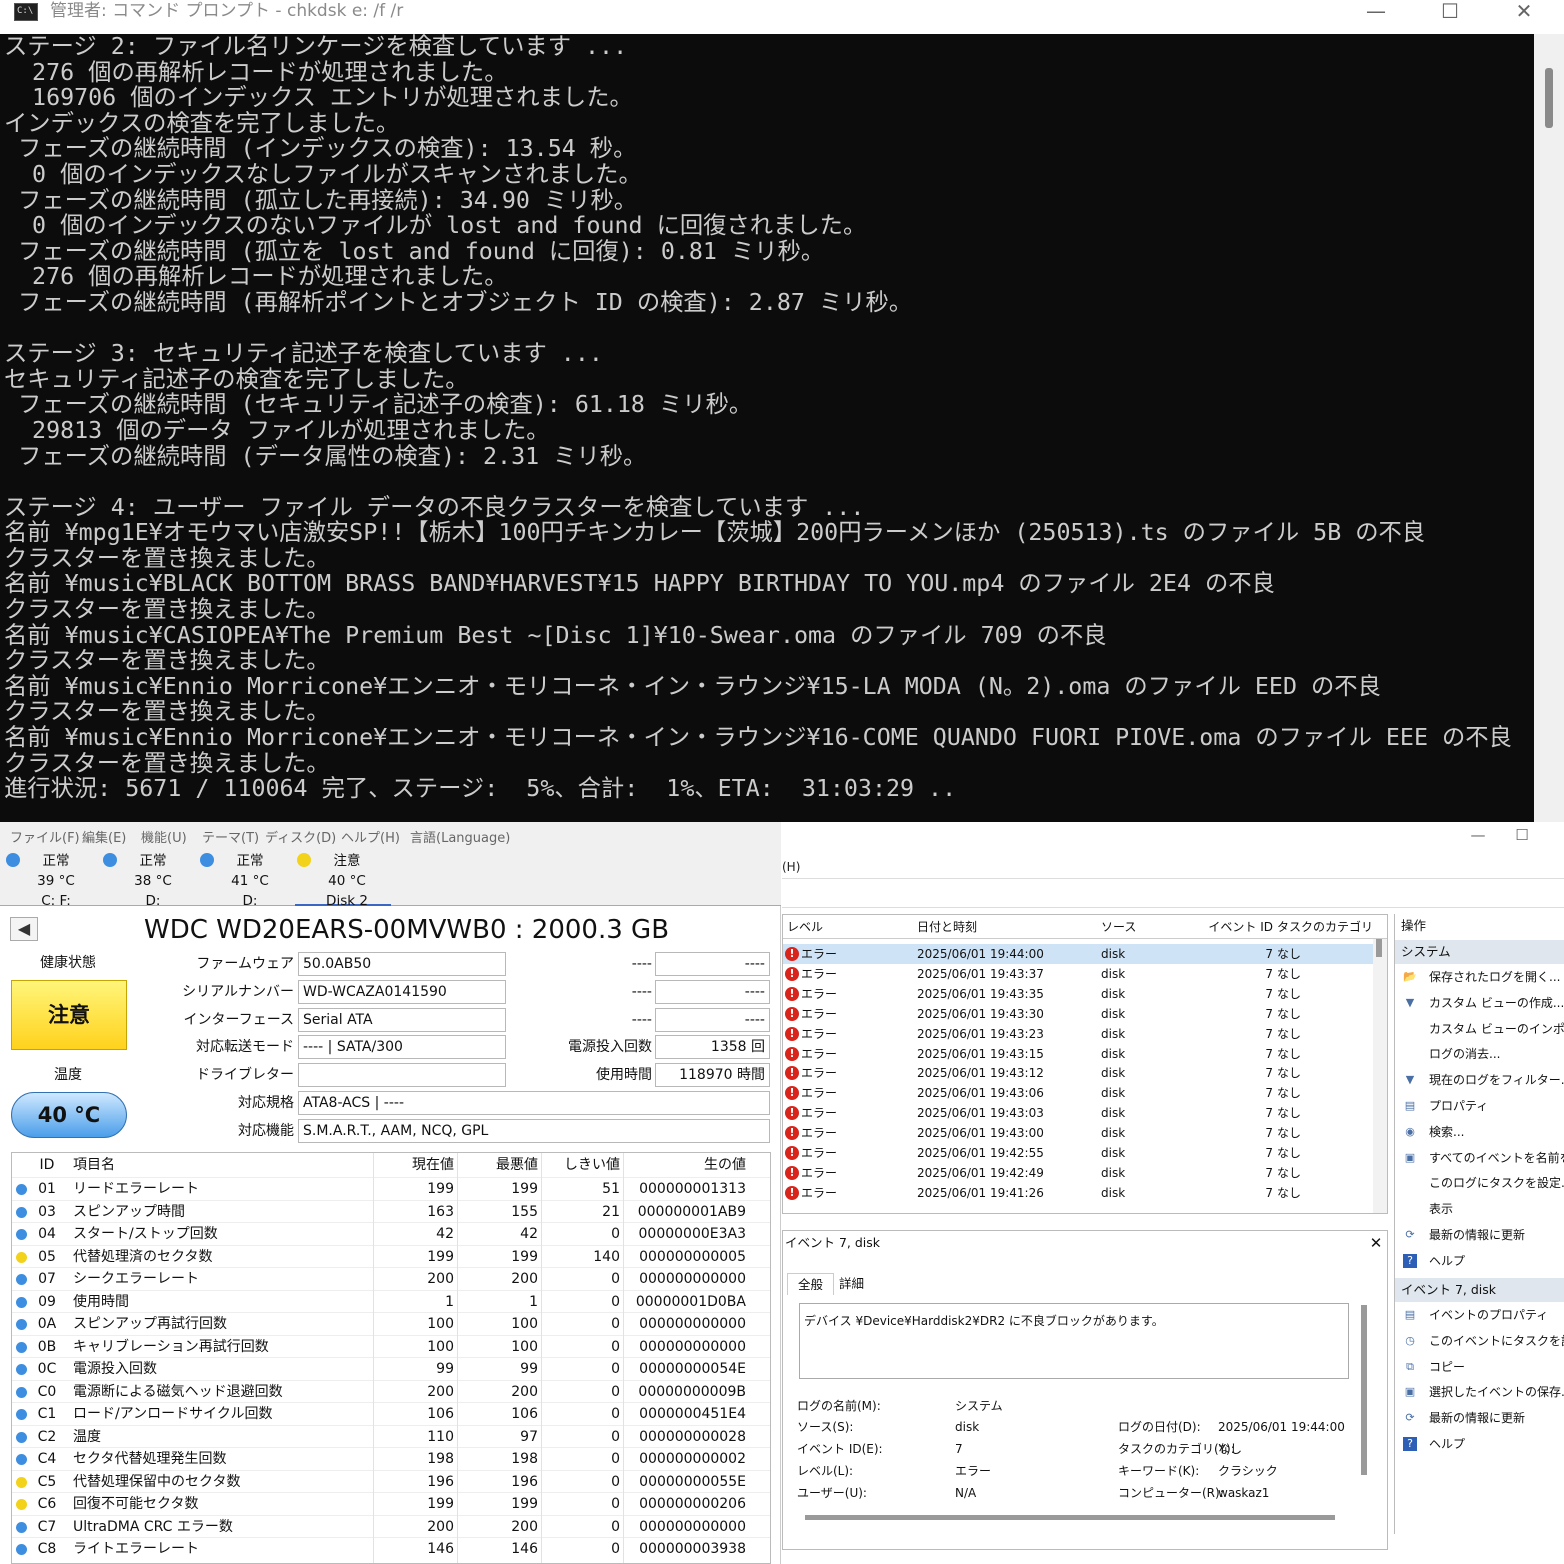 The image size is (1564, 1564). What do you see at coordinates (391, 1413) in the screenshot?
I see `smart-row: C1 ロード/アンロードサイクル回数 106 106 0 0000000451E4` at bounding box center [391, 1413].